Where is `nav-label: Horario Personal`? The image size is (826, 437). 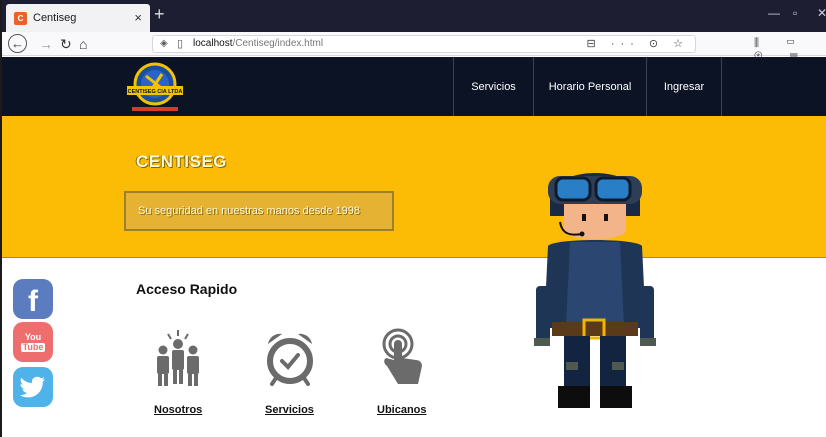 nav-label: Horario Personal is located at coordinates (590, 86).